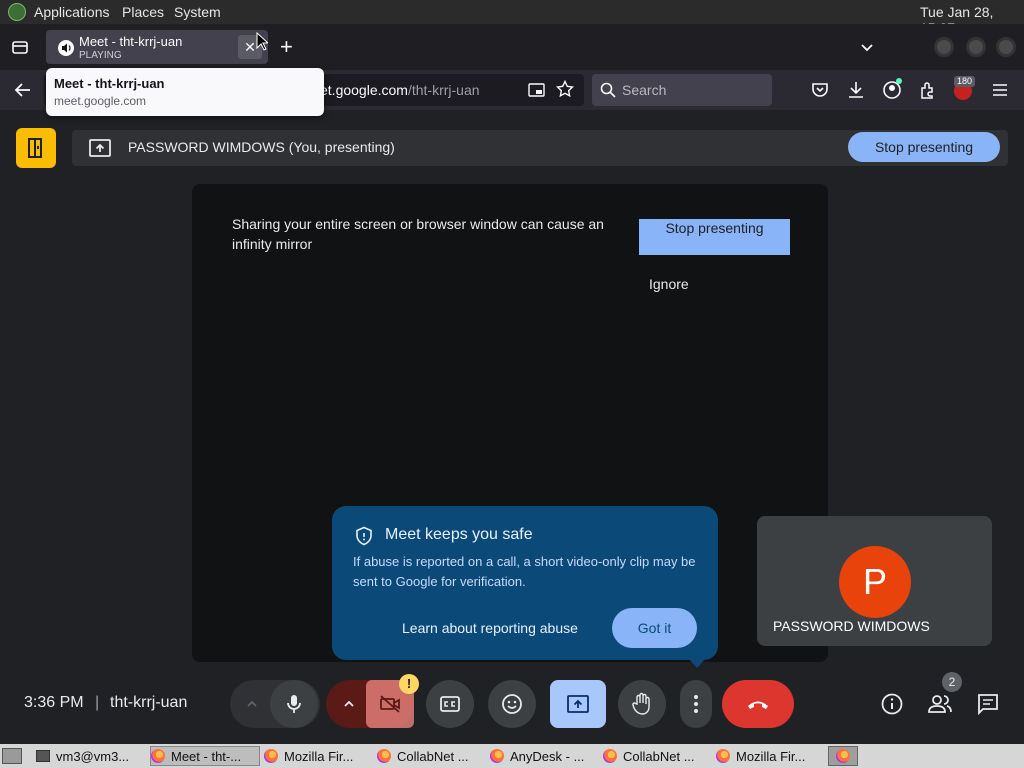 This screenshot has height=768, width=1024. Describe the element at coordinates (965, 81) in the screenshot. I see `extension-badge: 180` at that location.